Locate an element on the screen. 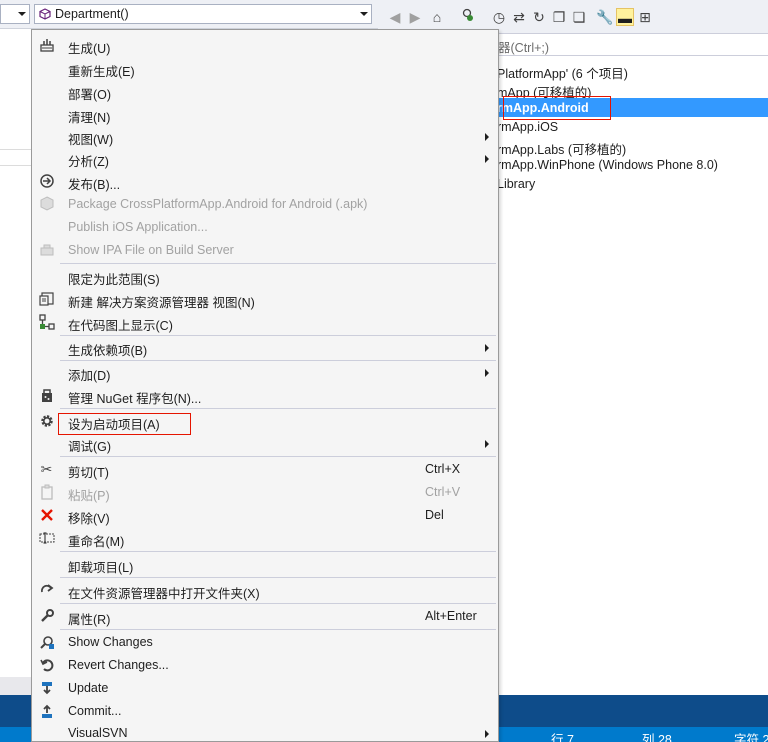 The image size is (768, 742). menu-item-label: 新建 解决方案资源管理器 视图(N) is located at coordinates (161, 303).